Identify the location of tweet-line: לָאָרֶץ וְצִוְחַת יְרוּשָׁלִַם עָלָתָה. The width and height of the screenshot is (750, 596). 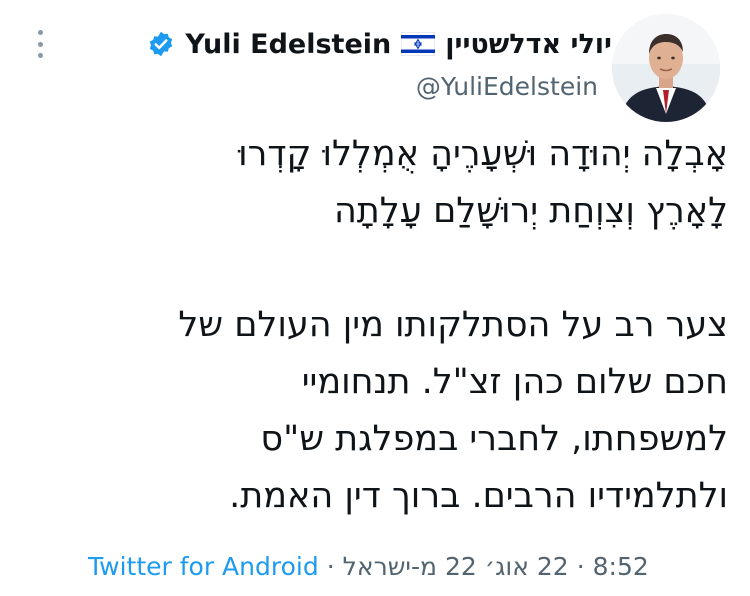
(530, 211).